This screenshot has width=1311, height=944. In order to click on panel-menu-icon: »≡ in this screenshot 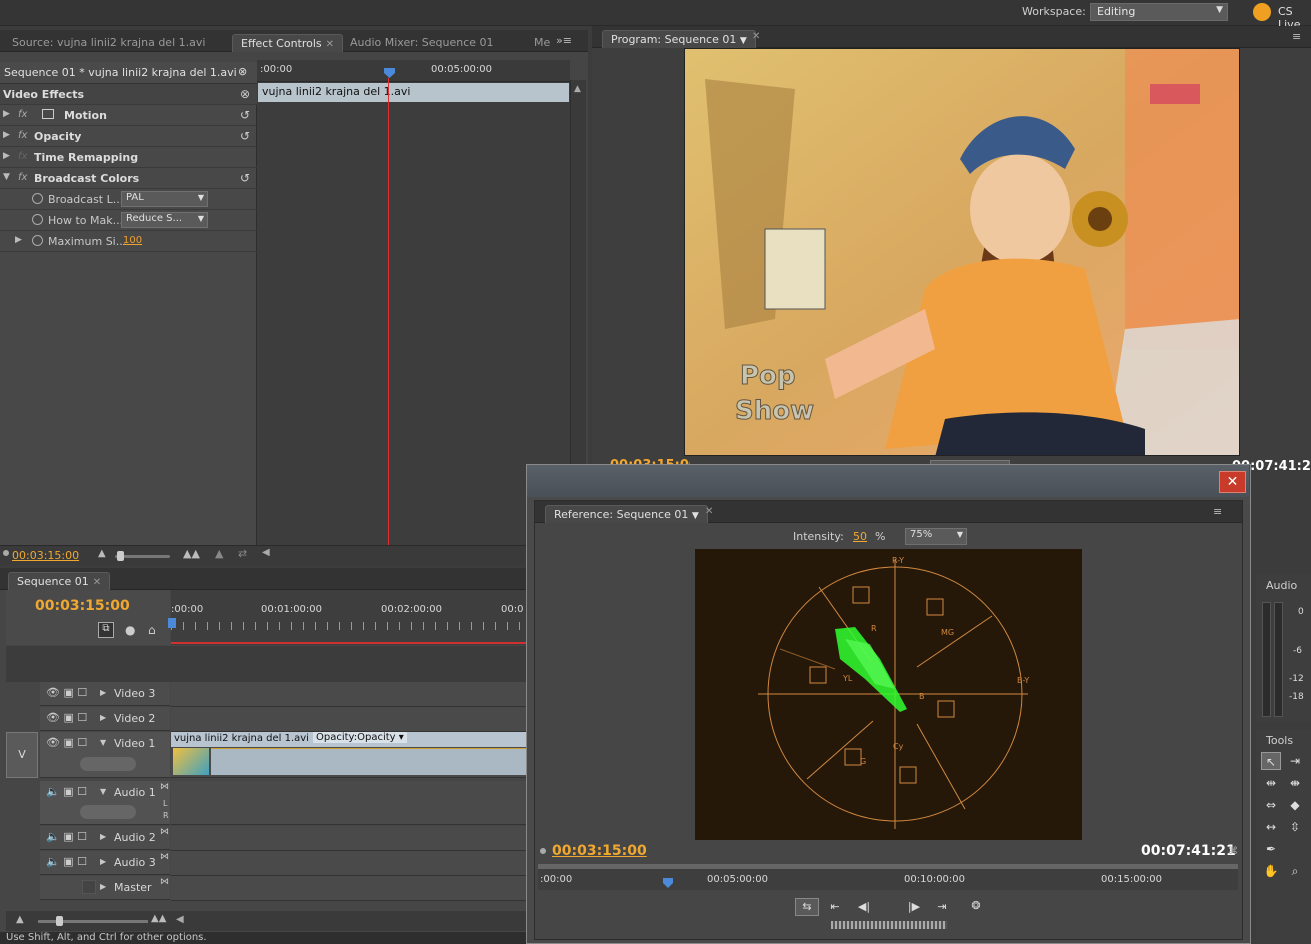, I will do `click(564, 40)`.